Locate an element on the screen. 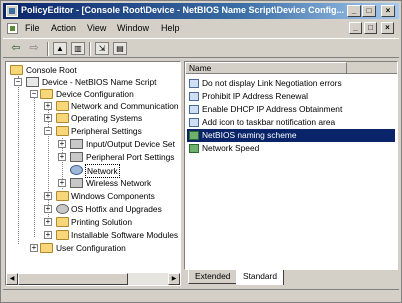 The height and width of the screenshot is (303, 402). tree-node-label: Operating Systems is located at coordinates (107, 118).